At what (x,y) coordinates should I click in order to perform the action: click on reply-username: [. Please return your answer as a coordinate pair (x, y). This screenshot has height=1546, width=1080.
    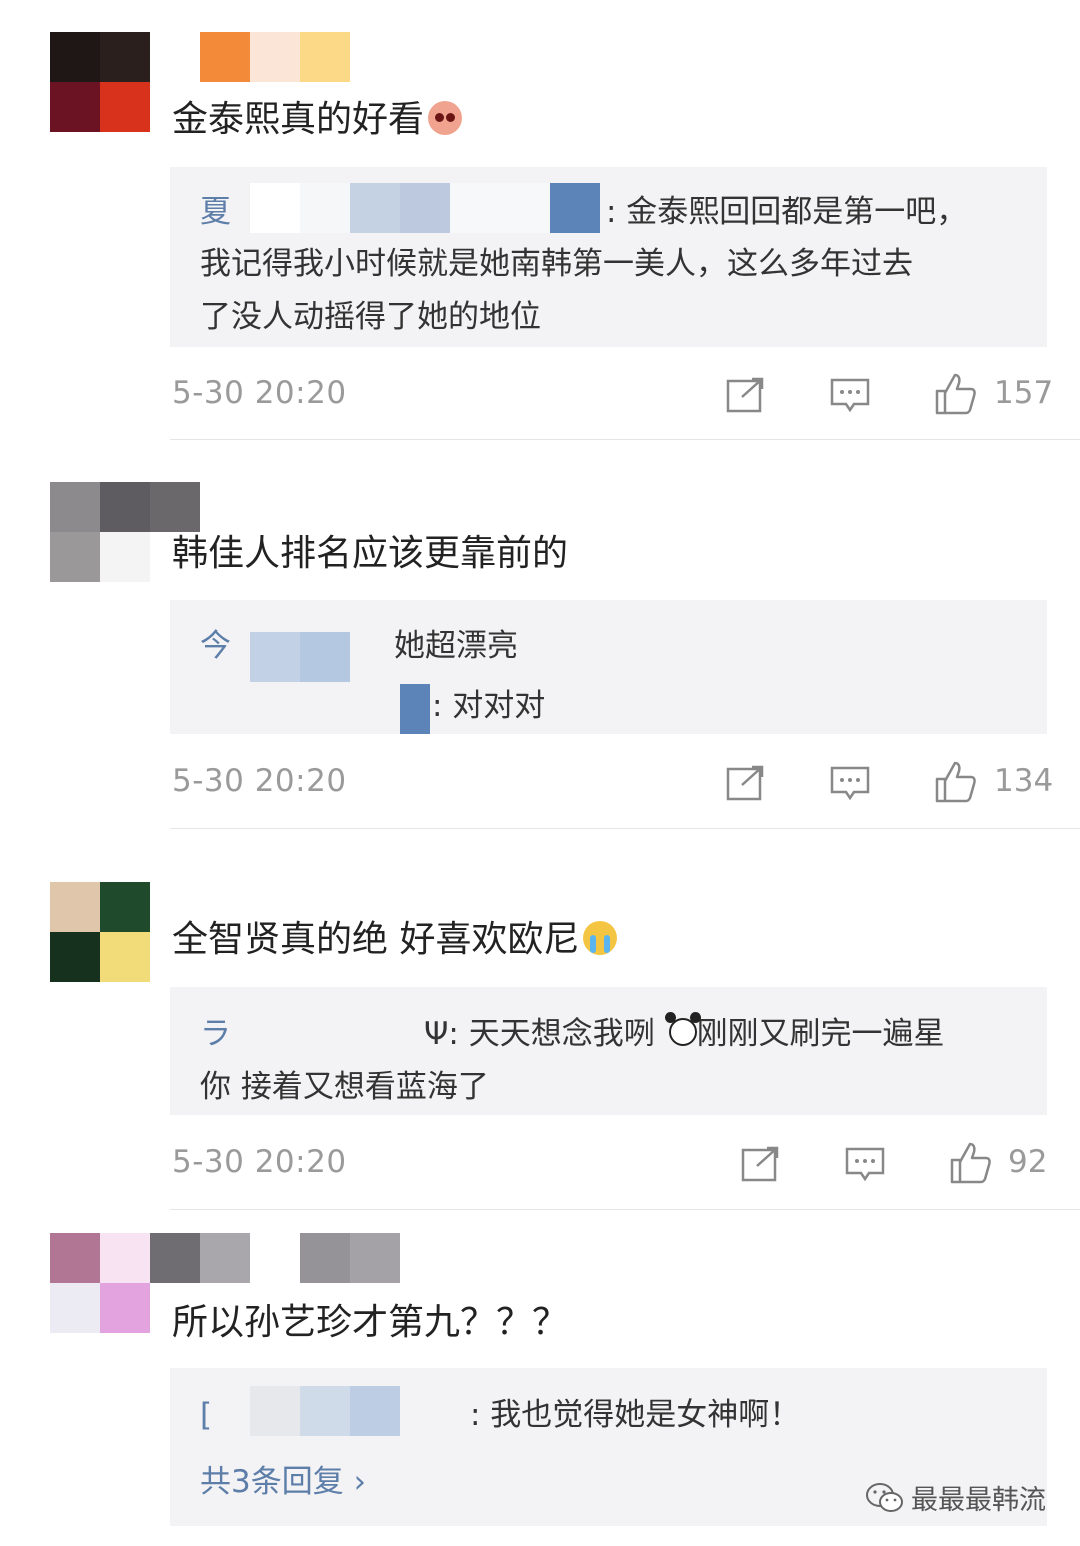
    Looking at the image, I should click on (206, 1415).